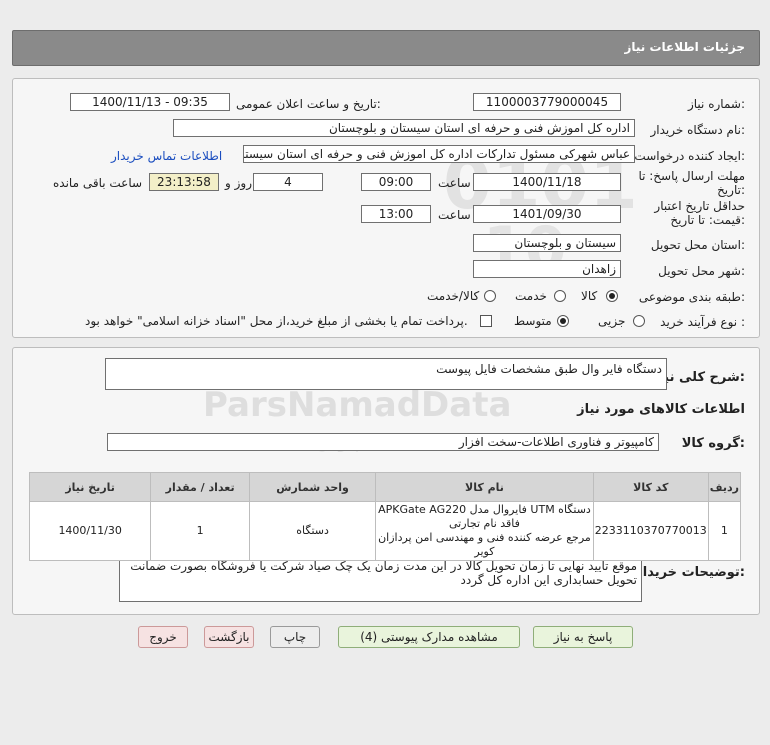  What do you see at coordinates (484, 487) in the screenshot?
I see `col-header-name: نام کالا` at bounding box center [484, 487].